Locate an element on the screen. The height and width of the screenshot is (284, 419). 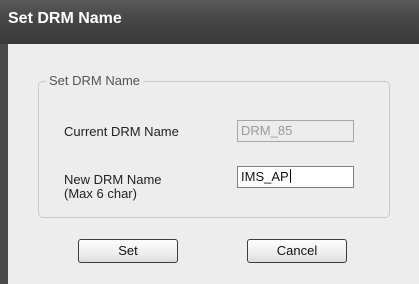
new-drm-name-label: New DRM Name is located at coordinates (113, 179).